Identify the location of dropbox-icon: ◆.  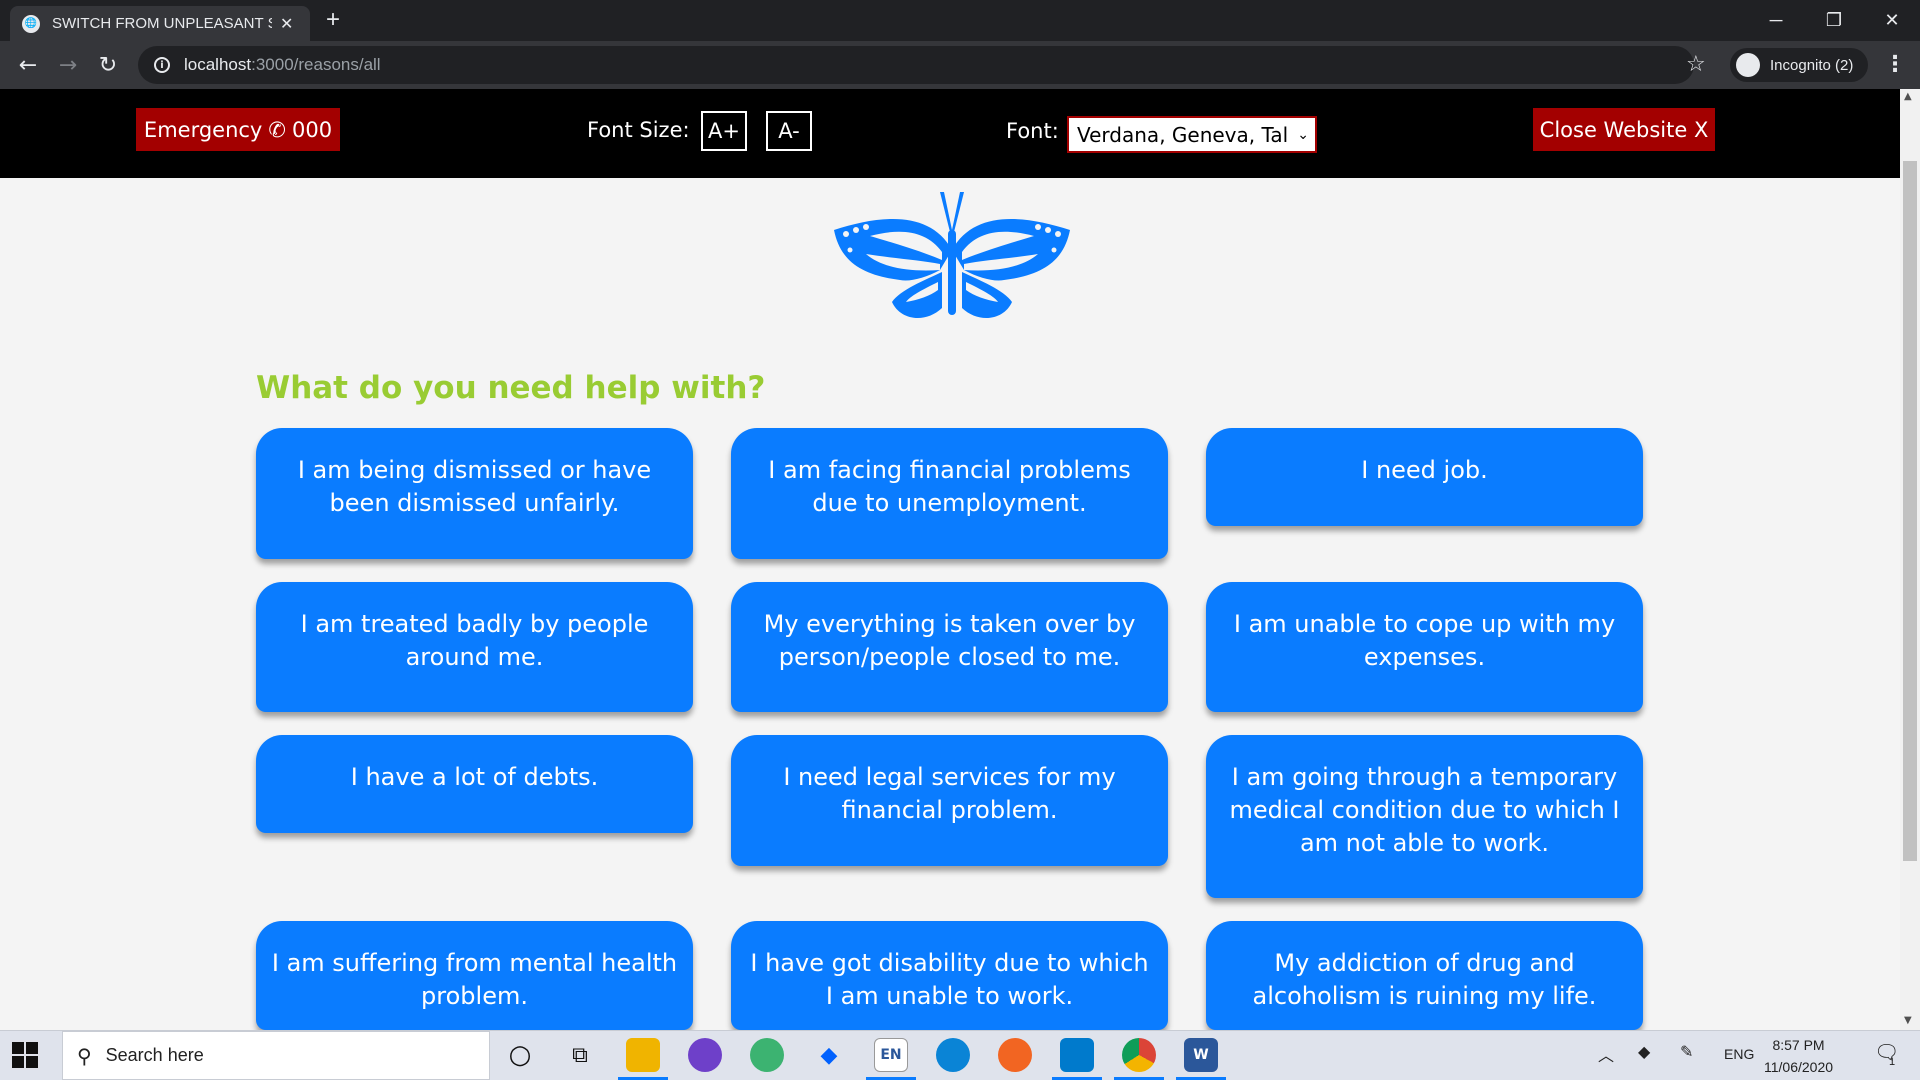
(829, 1055).